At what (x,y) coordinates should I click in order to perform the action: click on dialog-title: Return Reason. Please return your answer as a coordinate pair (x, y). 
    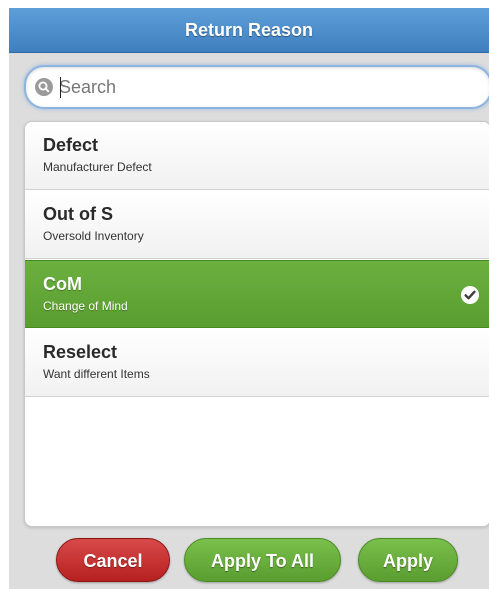
    Looking at the image, I should click on (249, 30).